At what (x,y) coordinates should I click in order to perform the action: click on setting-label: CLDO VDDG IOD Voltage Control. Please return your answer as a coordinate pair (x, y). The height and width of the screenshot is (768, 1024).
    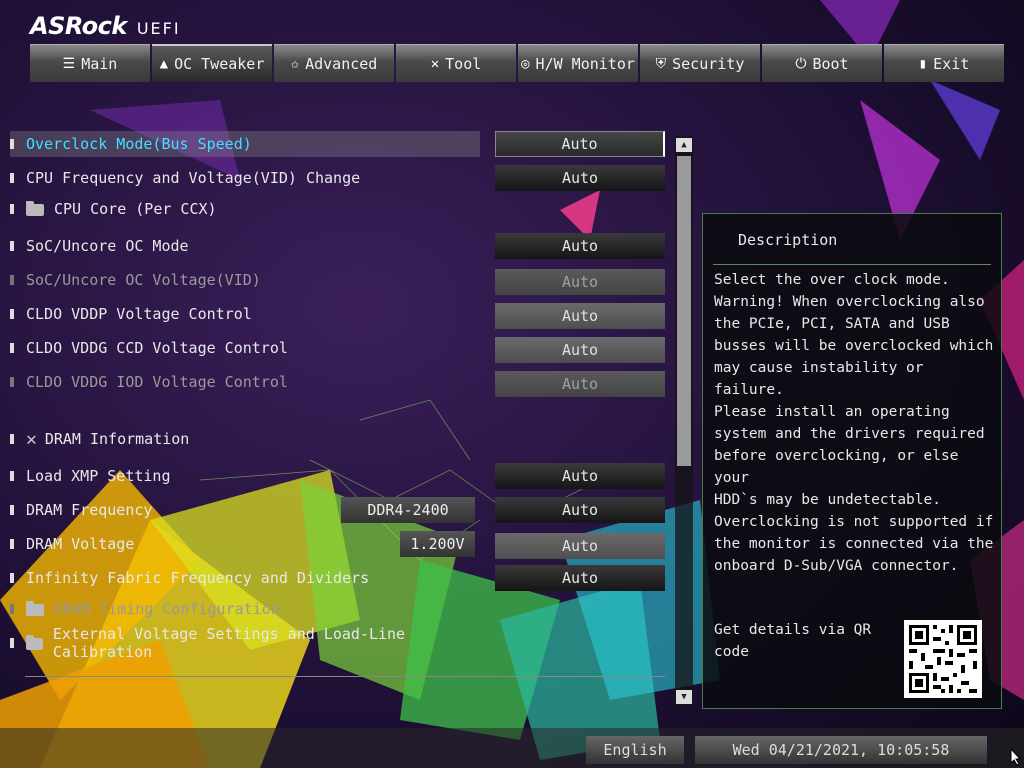
    Looking at the image, I should click on (157, 382).